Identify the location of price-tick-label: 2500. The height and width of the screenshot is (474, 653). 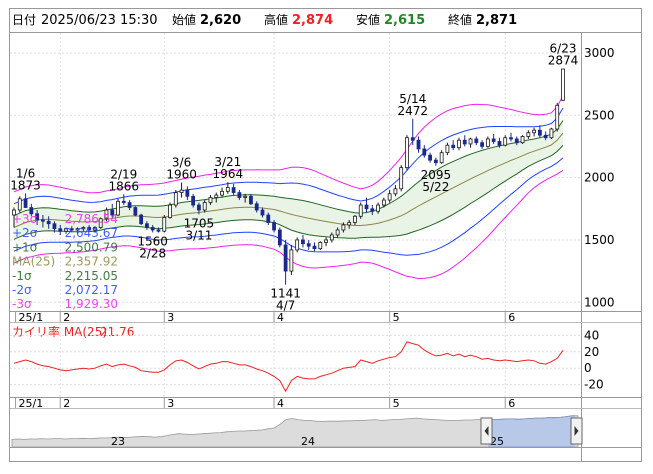
(599, 115).